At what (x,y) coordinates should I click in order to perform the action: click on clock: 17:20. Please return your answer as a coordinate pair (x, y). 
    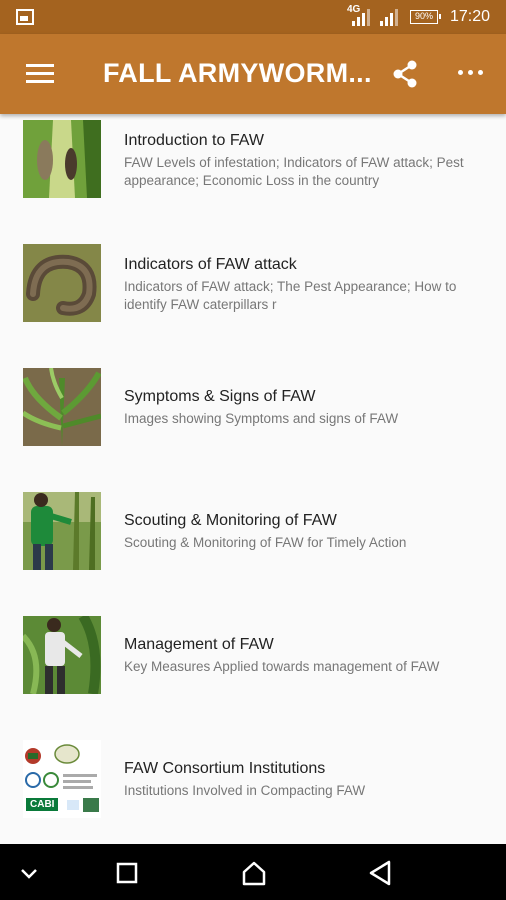
    Looking at the image, I should click on (470, 16).